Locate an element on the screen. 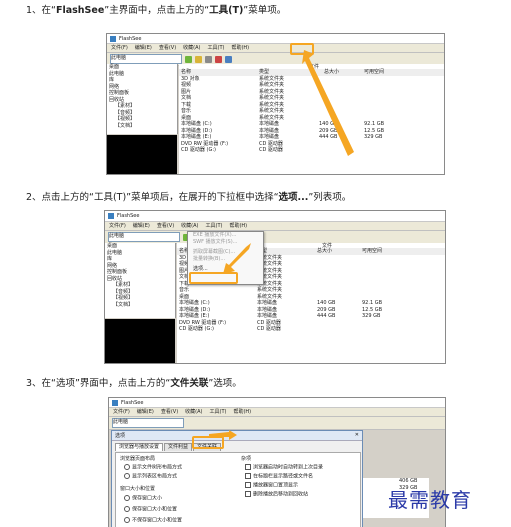  table-row: CD 驱动器 (G:) CD 驱动器 is located at coordinates (311, 329).